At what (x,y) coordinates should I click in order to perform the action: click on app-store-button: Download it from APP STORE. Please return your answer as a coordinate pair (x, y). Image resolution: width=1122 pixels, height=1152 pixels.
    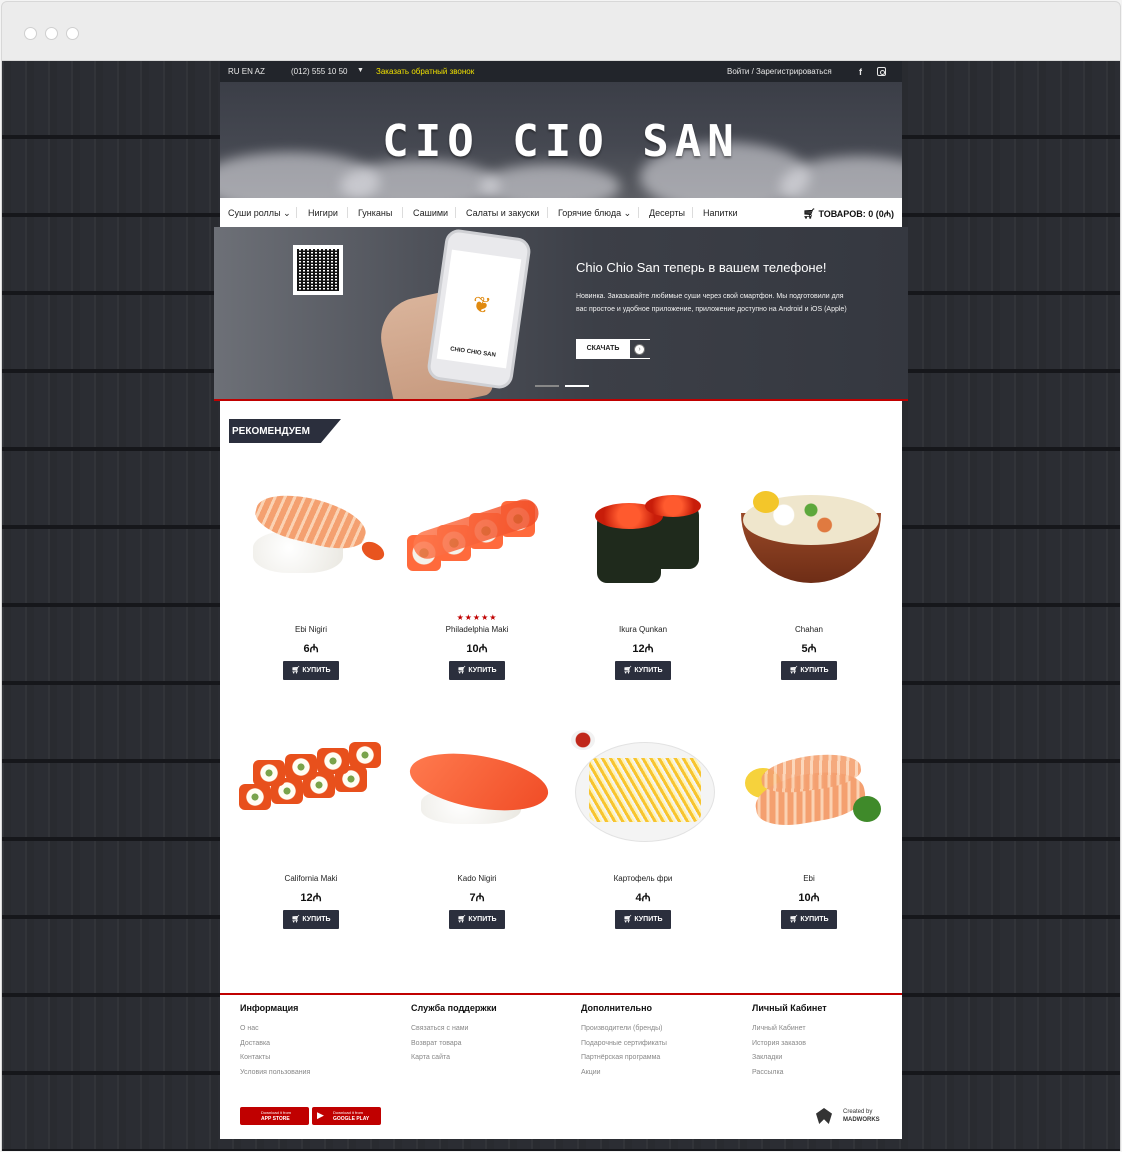
    Looking at the image, I should click on (274, 1116).